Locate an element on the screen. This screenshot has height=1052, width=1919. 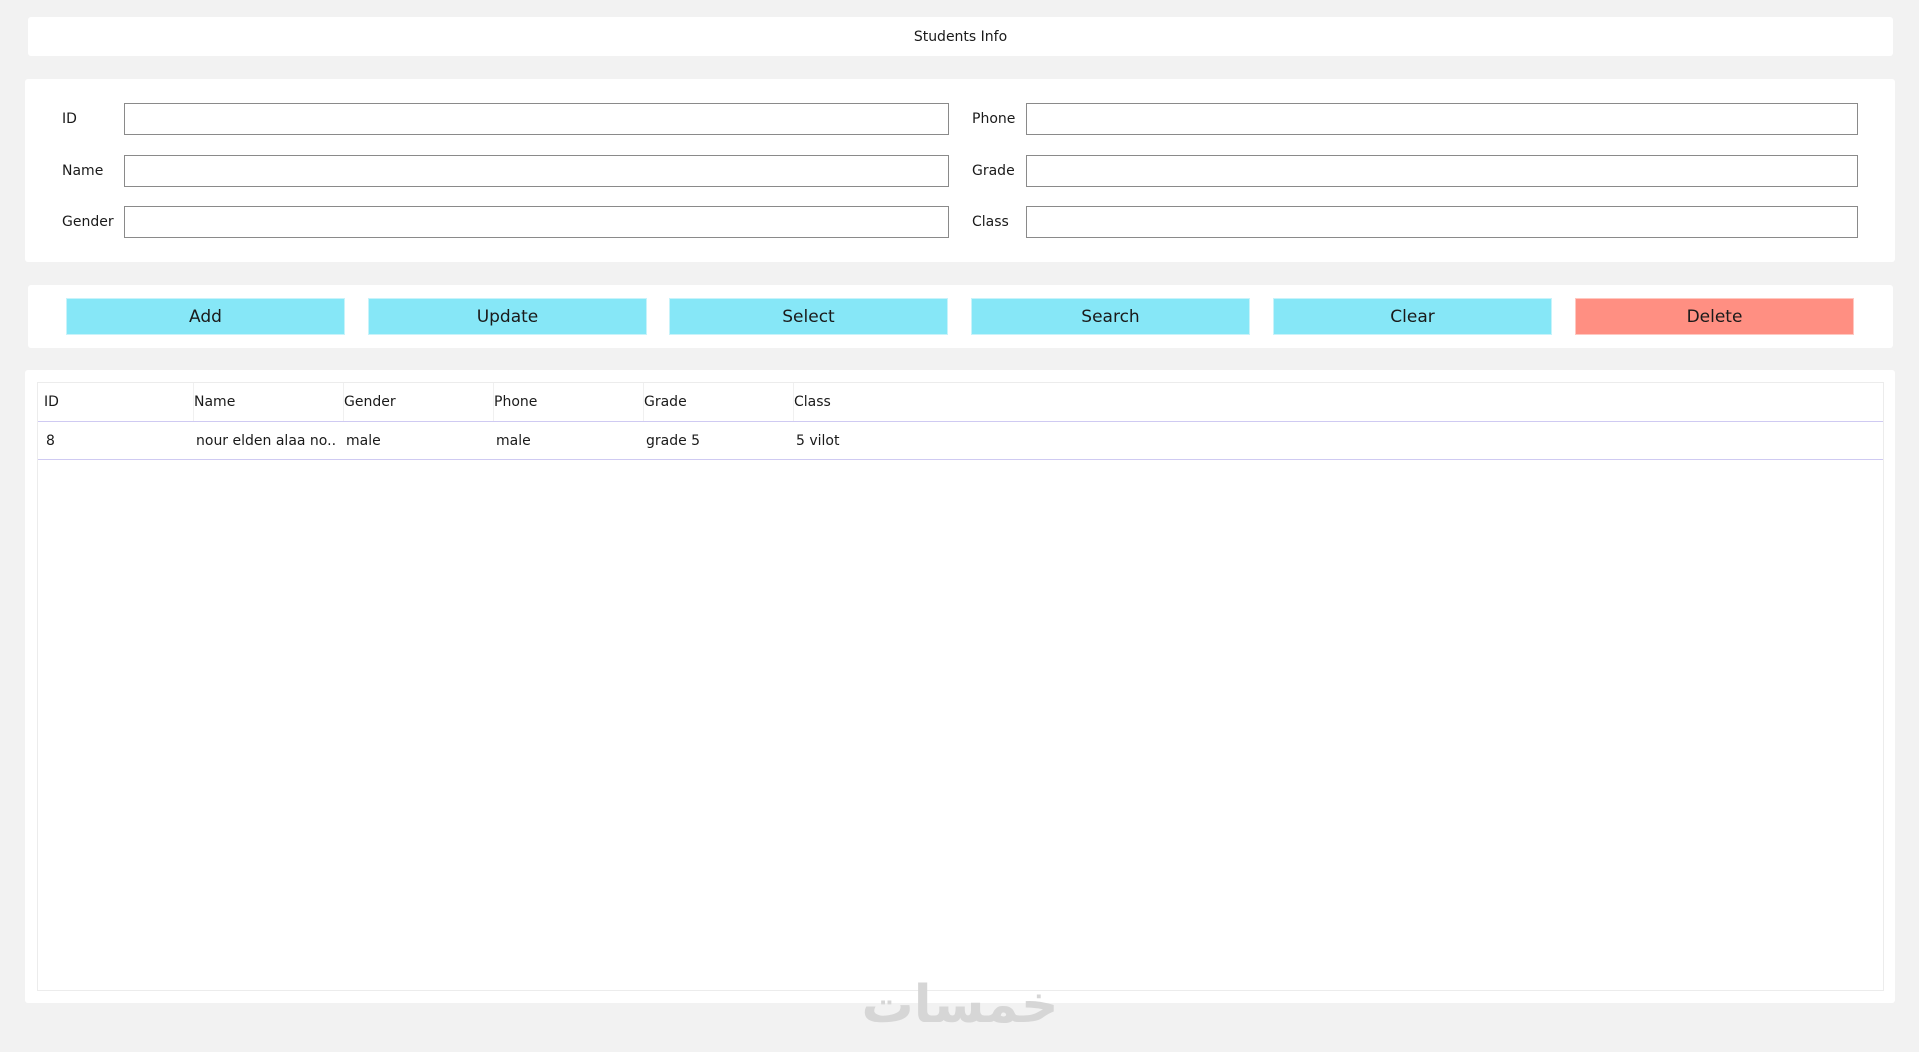
delete-button: Delete is located at coordinates (1714, 316).